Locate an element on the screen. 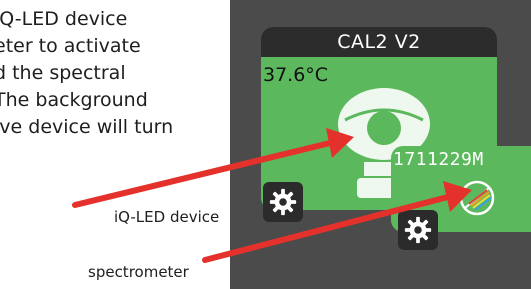 The image size is (531, 289). instruction-line: d the spectral is located at coordinates (63, 73).